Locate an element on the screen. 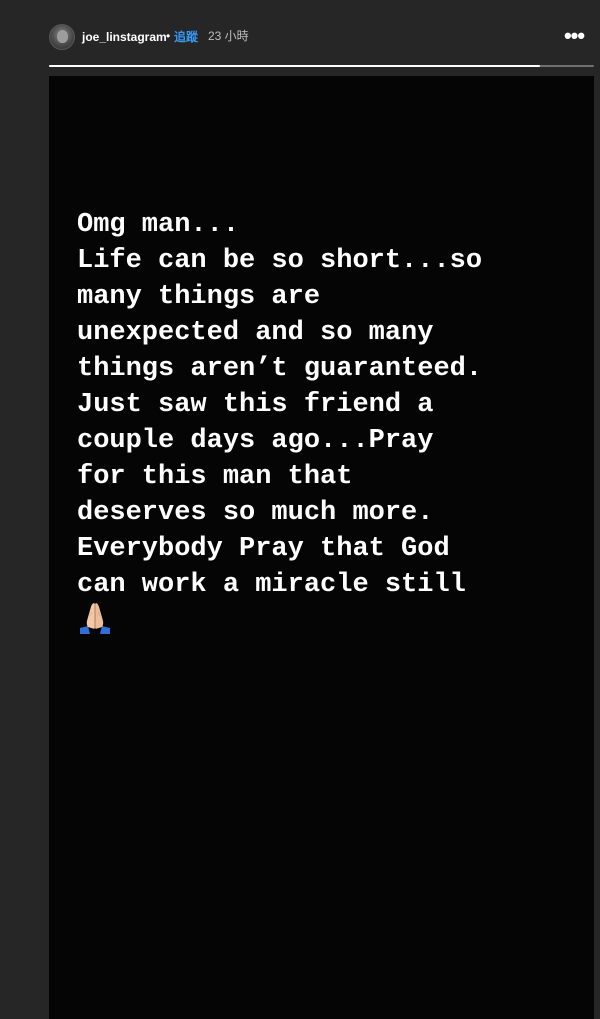 This screenshot has width=600, height=1019. story-line: Life can be so short...so is located at coordinates (280, 261).